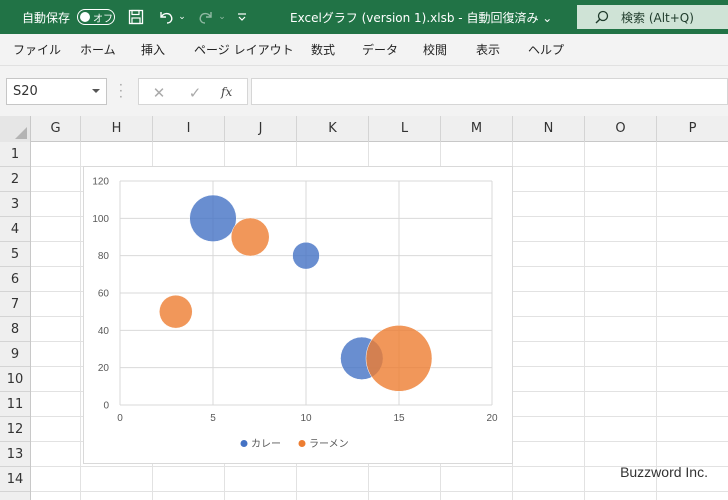 Image resolution: width=728 pixels, height=500 pixels. What do you see at coordinates (213, 418) in the screenshot?
I see `x-tick-label: 5` at bounding box center [213, 418].